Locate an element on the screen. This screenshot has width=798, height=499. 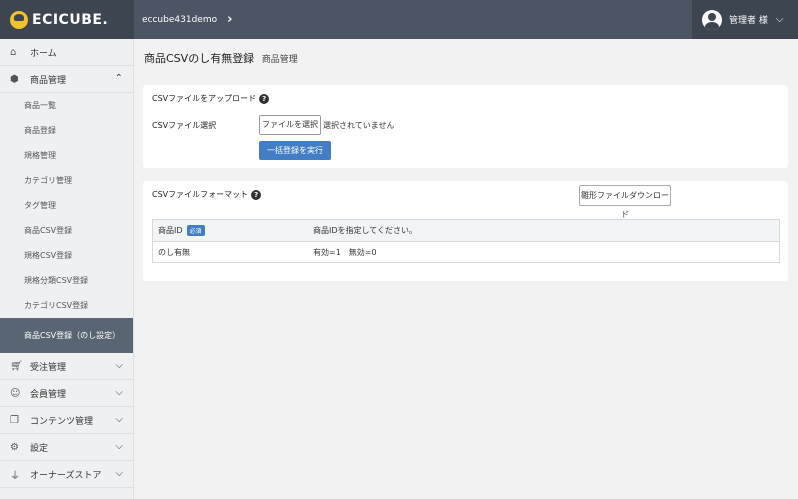
cube-logo-icon is located at coordinates (19, 19).